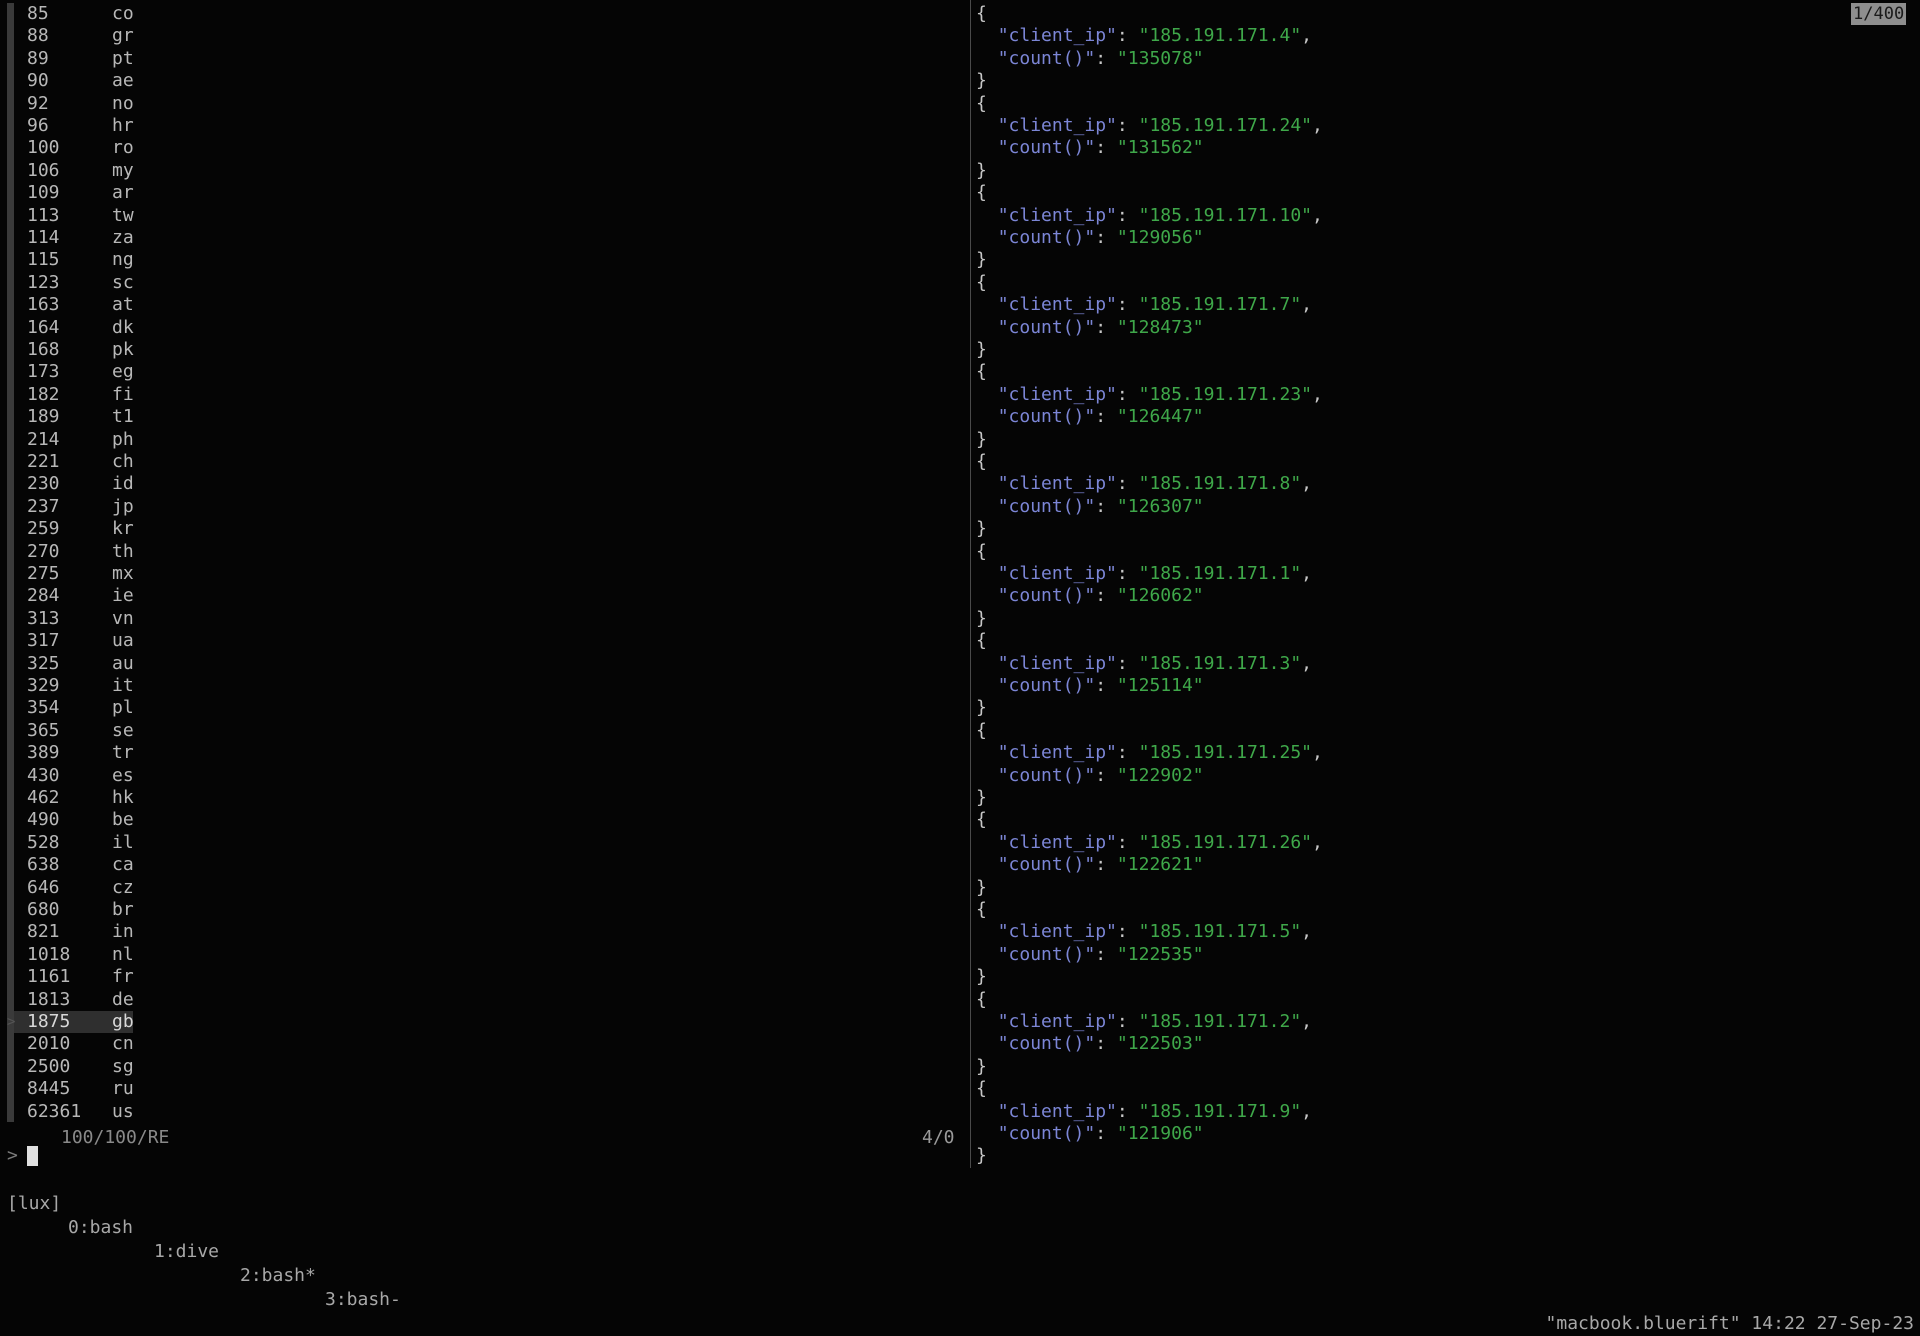  I want to click on request-count: 528, so click(43, 842).